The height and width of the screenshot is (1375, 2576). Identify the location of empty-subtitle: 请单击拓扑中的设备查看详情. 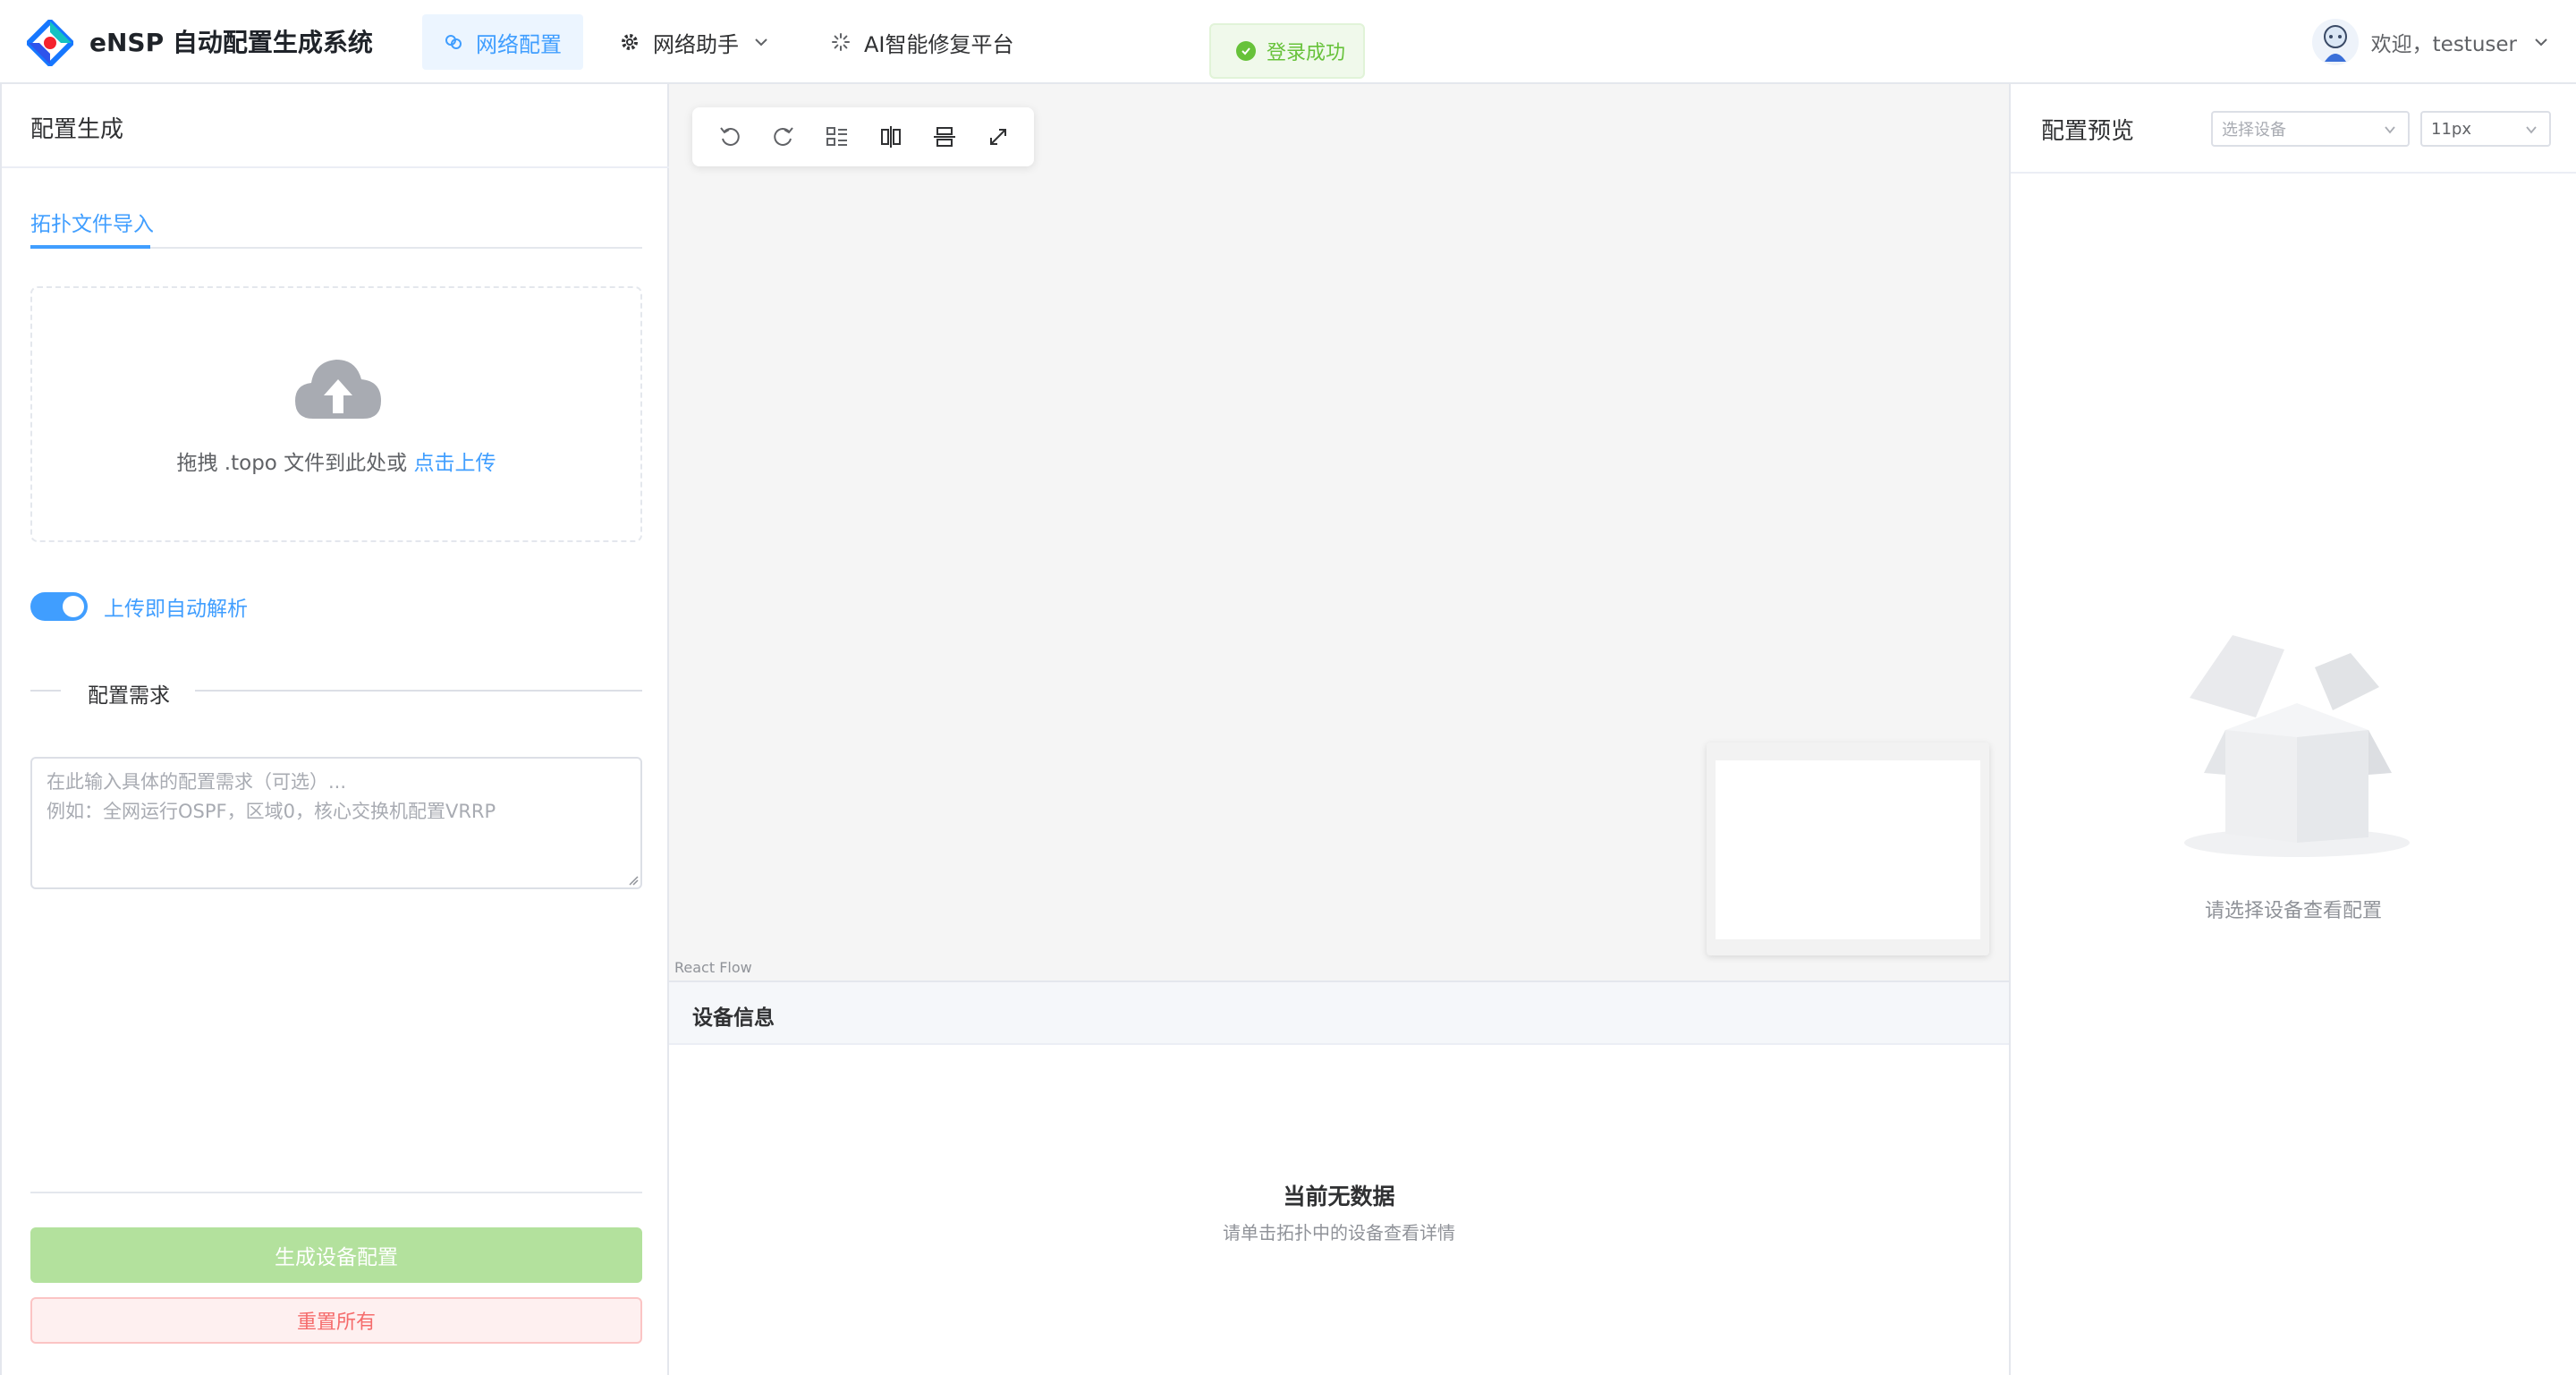
(1339, 1232).